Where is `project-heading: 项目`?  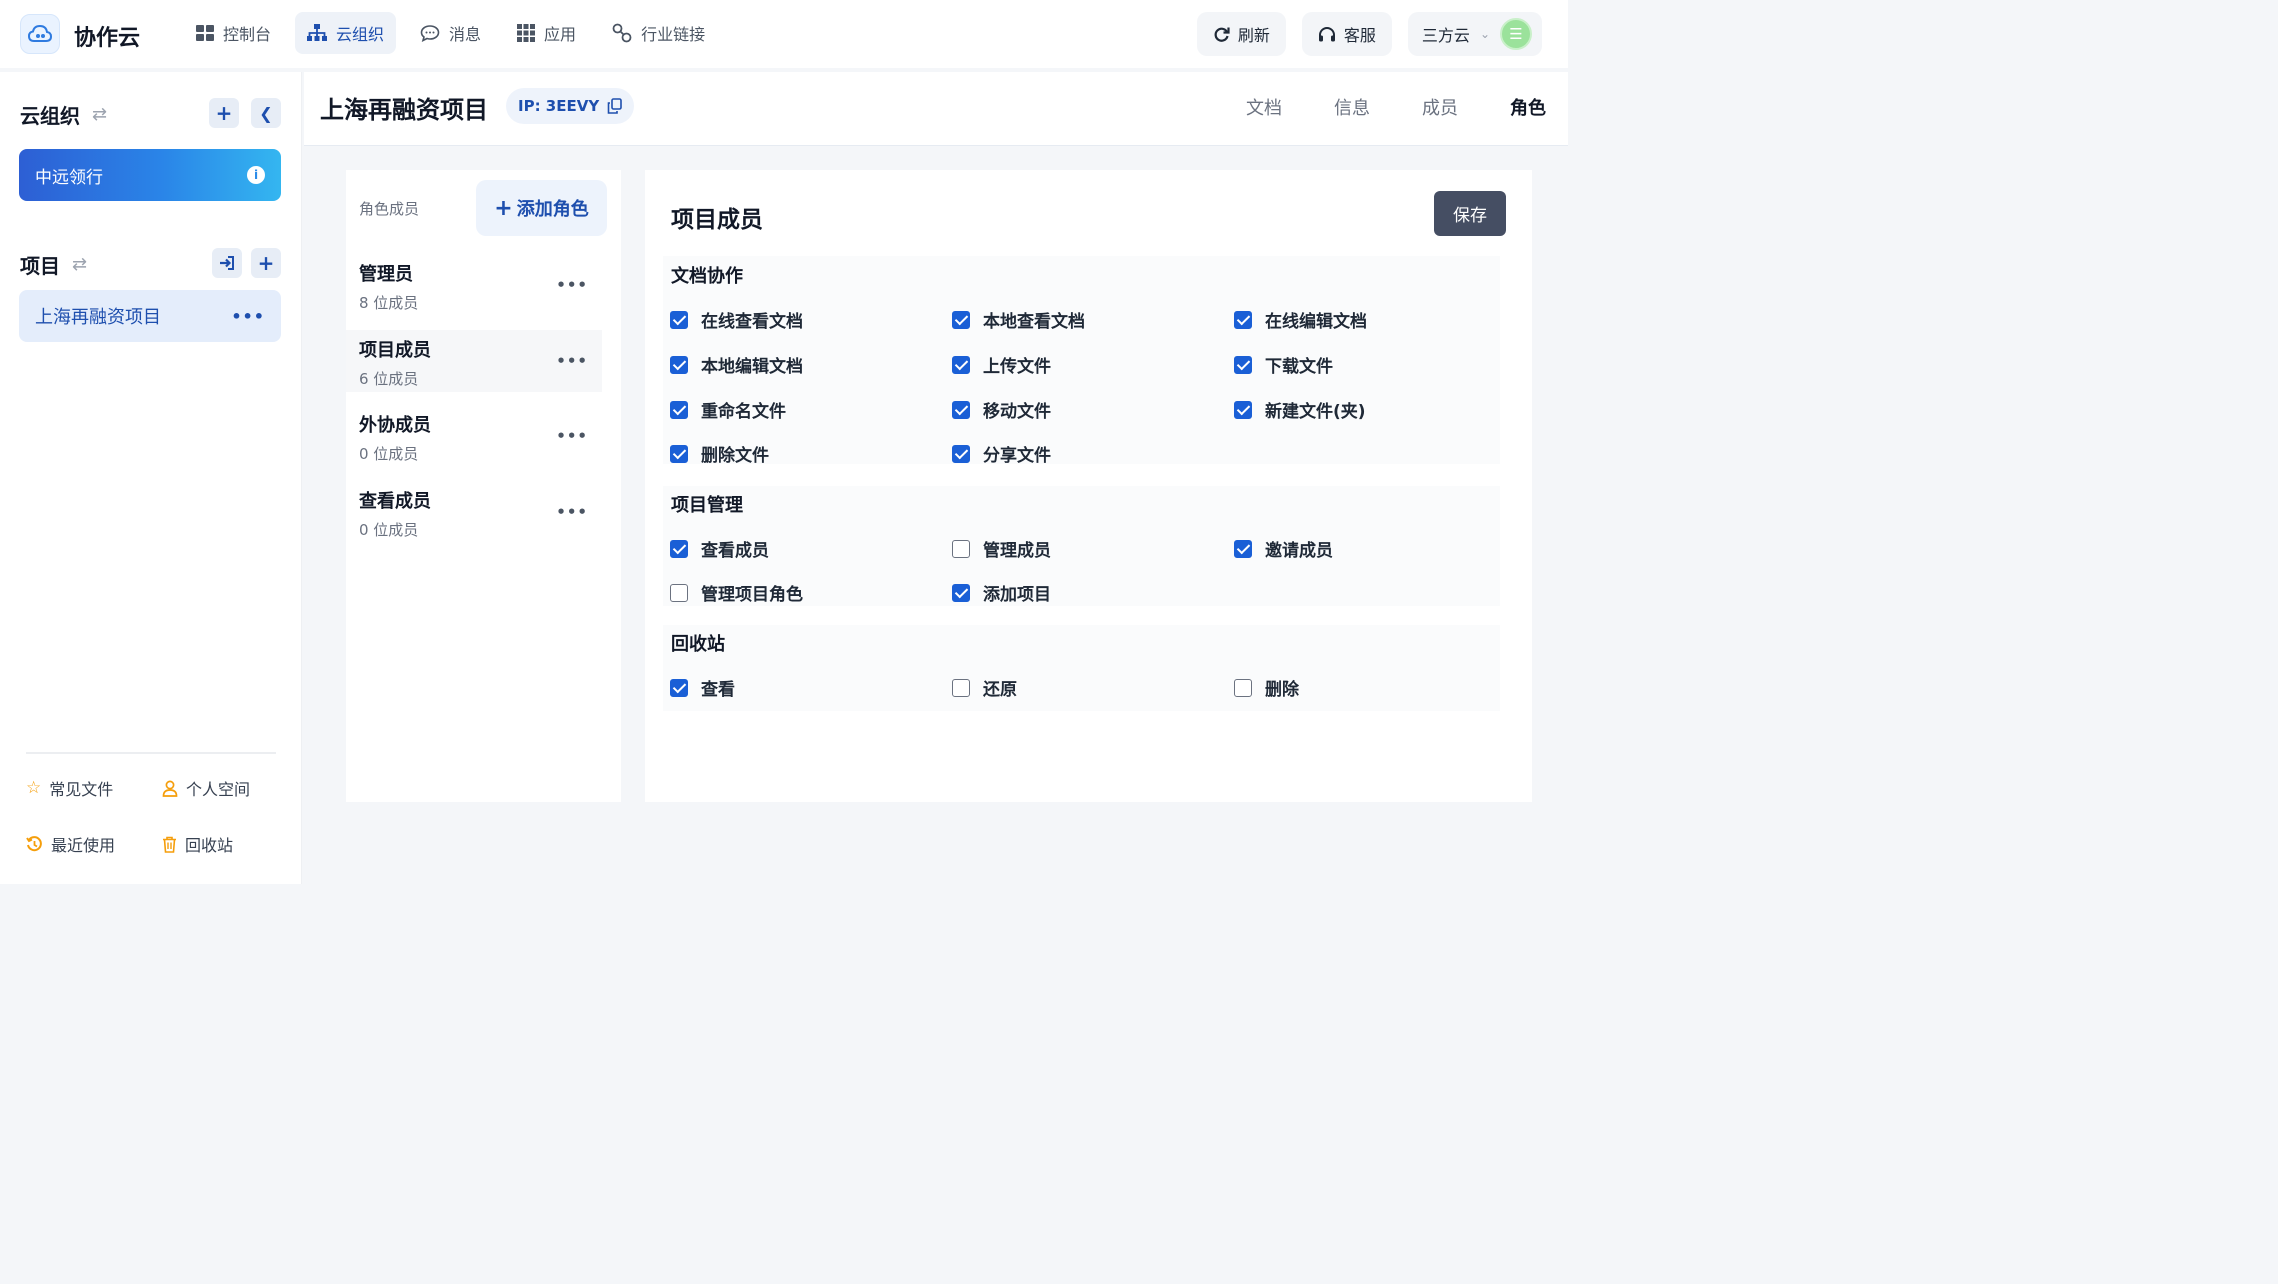 project-heading: 项目 is located at coordinates (40, 266).